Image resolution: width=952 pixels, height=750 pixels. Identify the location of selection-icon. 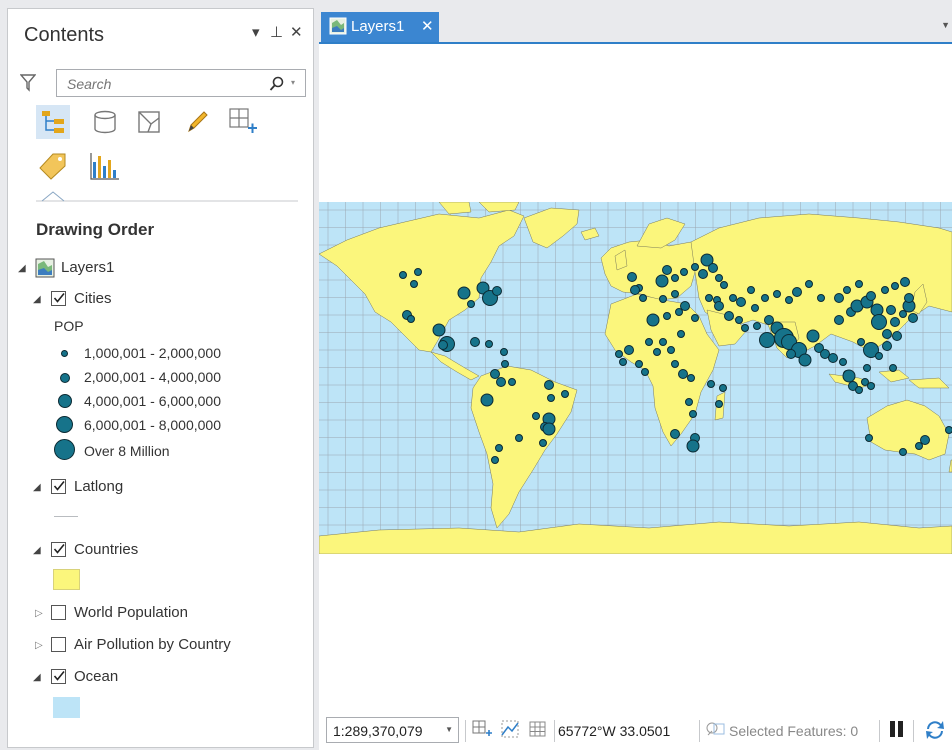
(715, 729).